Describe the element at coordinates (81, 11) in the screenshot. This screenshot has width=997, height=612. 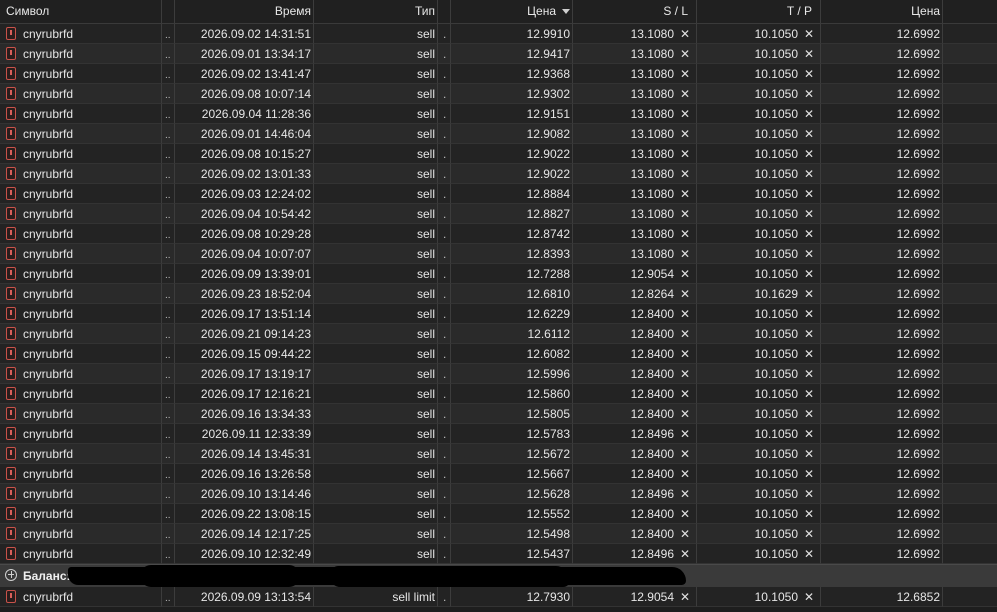
I see `header-symbol: Символ` at that location.